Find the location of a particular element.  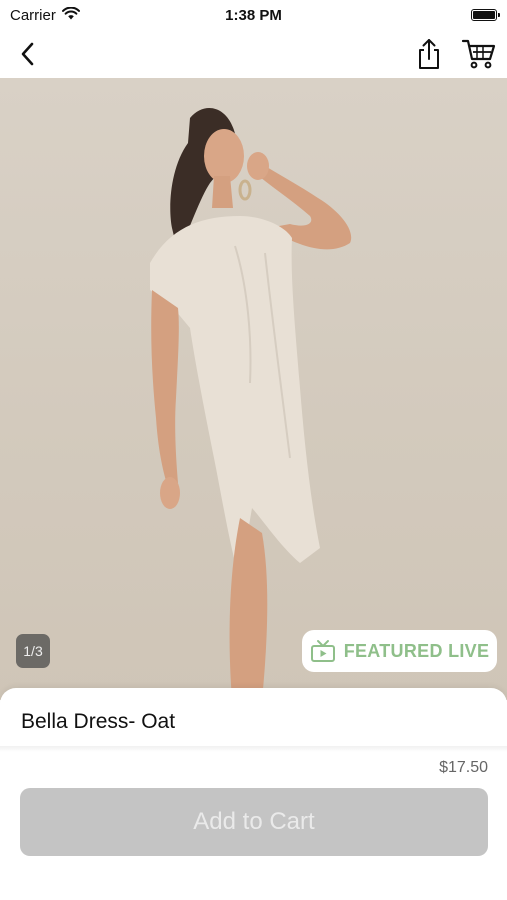

cart-icon is located at coordinates (478, 54).